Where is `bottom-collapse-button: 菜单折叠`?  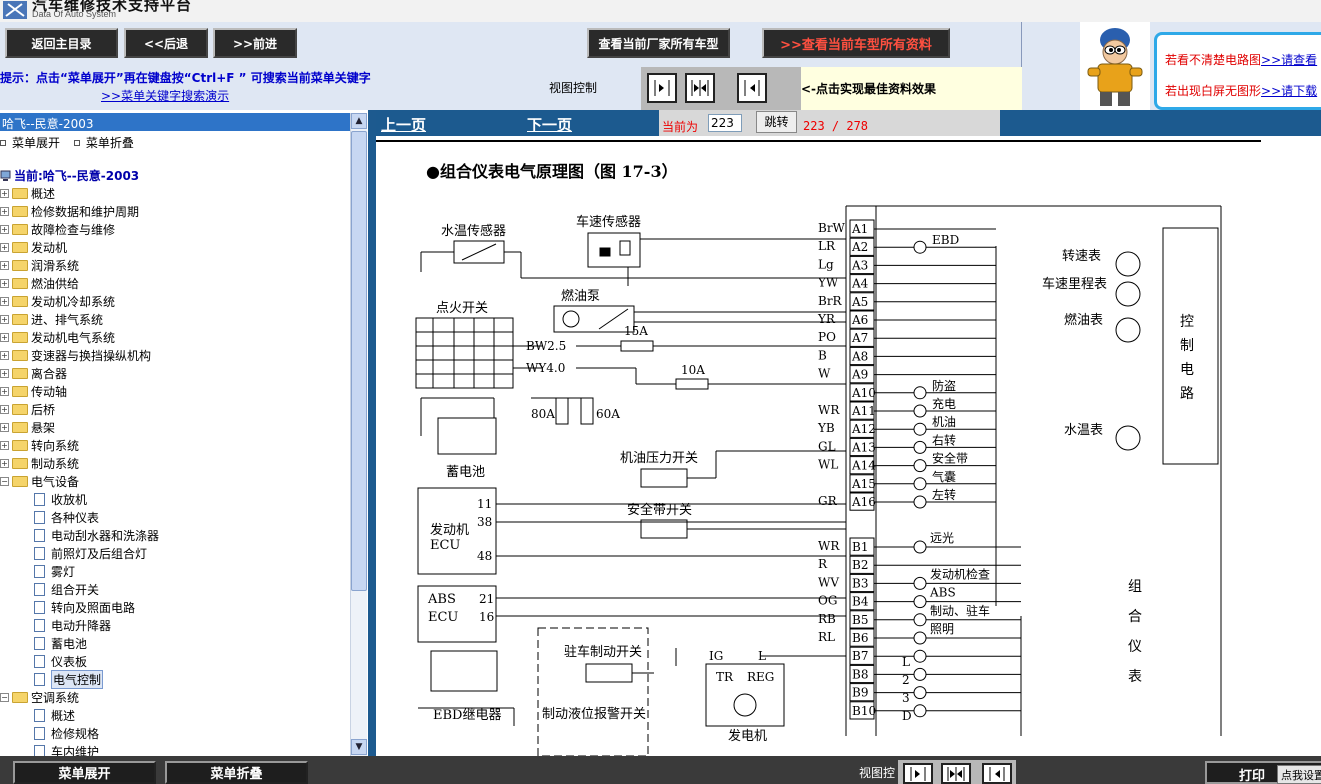
bottom-collapse-button: 菜单折叠 is located at coordinates (236, 772).